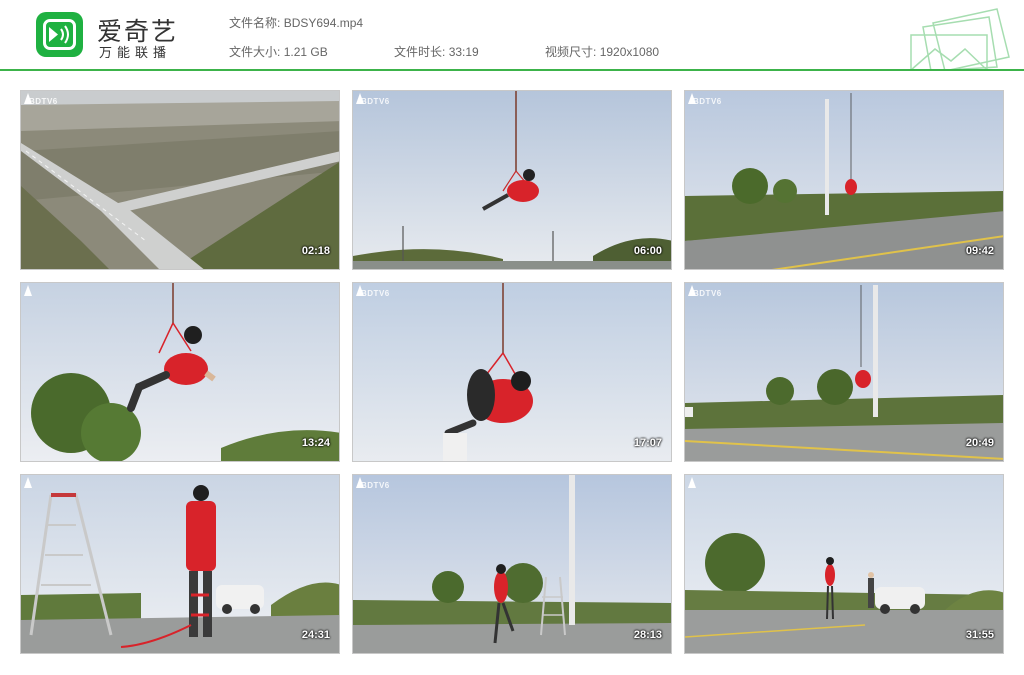  What do you see at coordinates (323, 23) in the screenshot?
I see `file-name-value: BDSY694.mp4` at bounding box center [323, 23].